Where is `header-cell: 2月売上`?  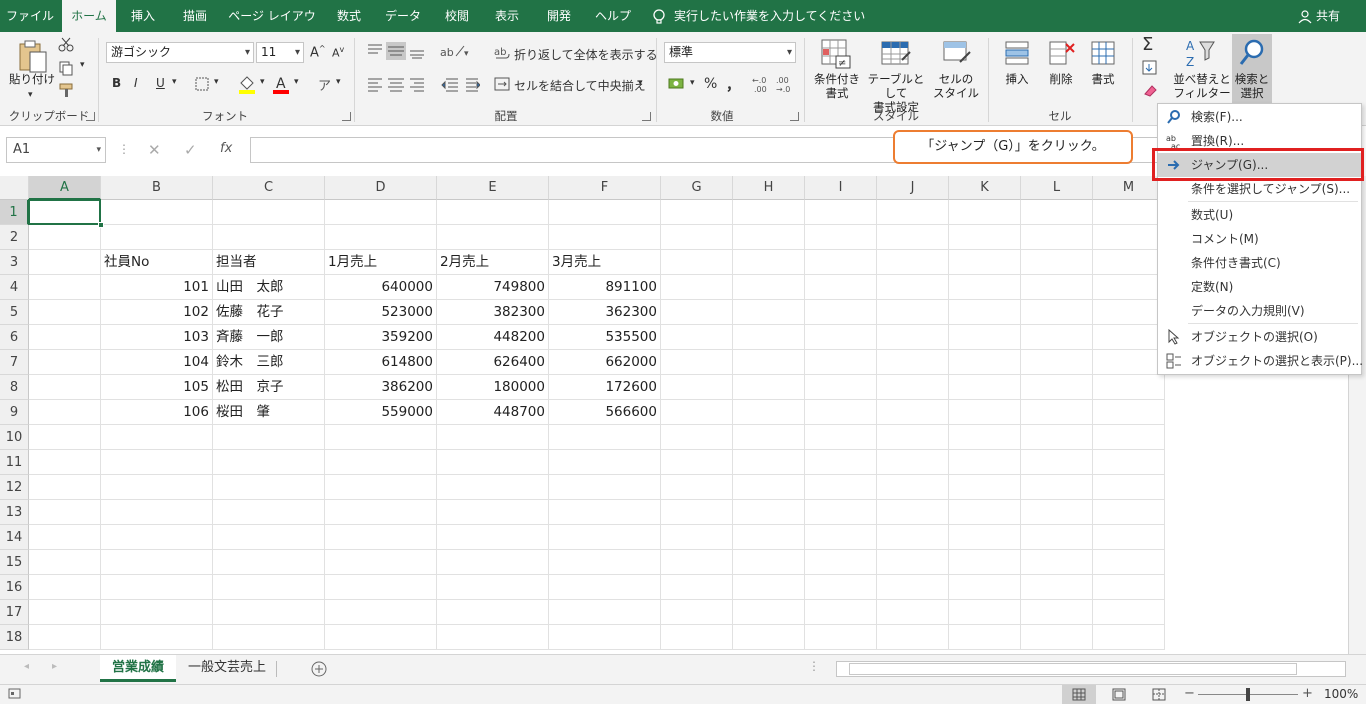 header-cell: 2月売上 is located at coordinates (493, 262).